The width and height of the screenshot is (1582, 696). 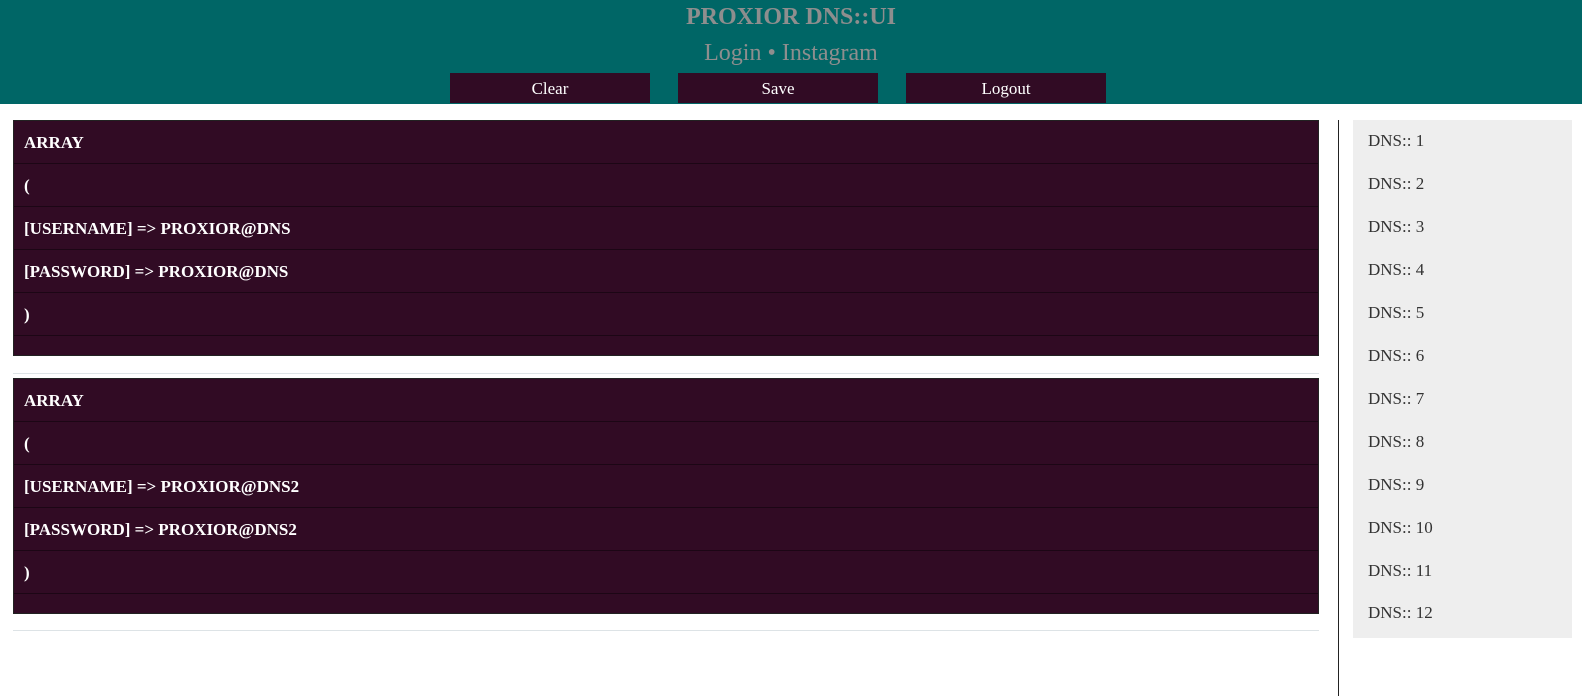 I want to click on clear-button: Clear, so click(x=550, y=88).